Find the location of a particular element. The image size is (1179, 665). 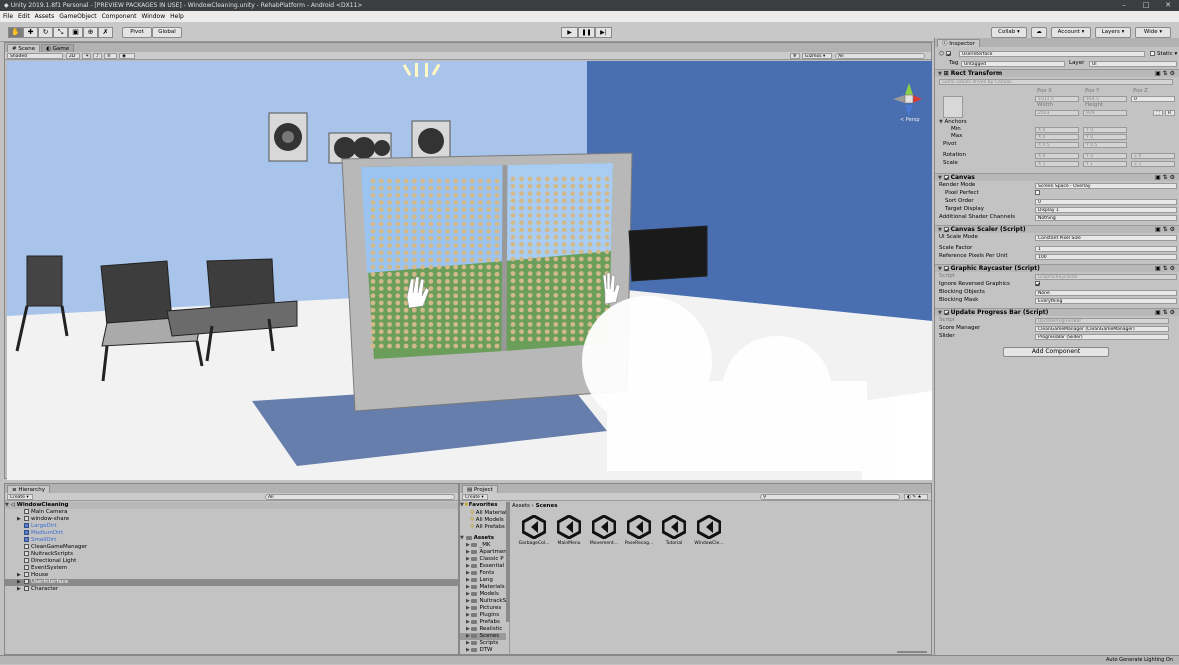

asset-folder-item: ▶ Plugins is located at coordinates (483, 615).